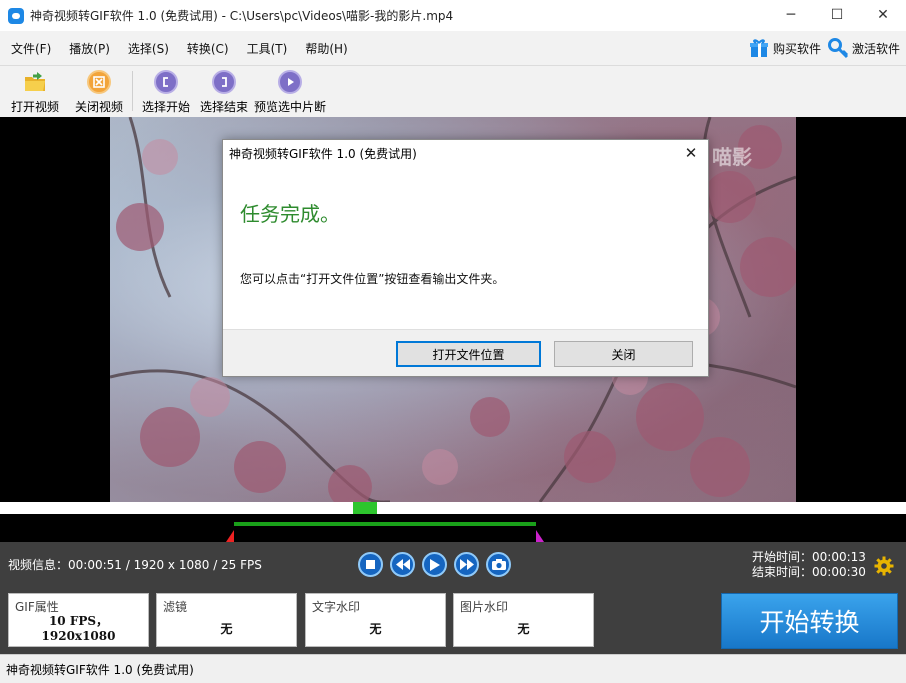  Describe the element at coordinates (99, 82) in the screenshot. I see `close-video-icon` at that location.